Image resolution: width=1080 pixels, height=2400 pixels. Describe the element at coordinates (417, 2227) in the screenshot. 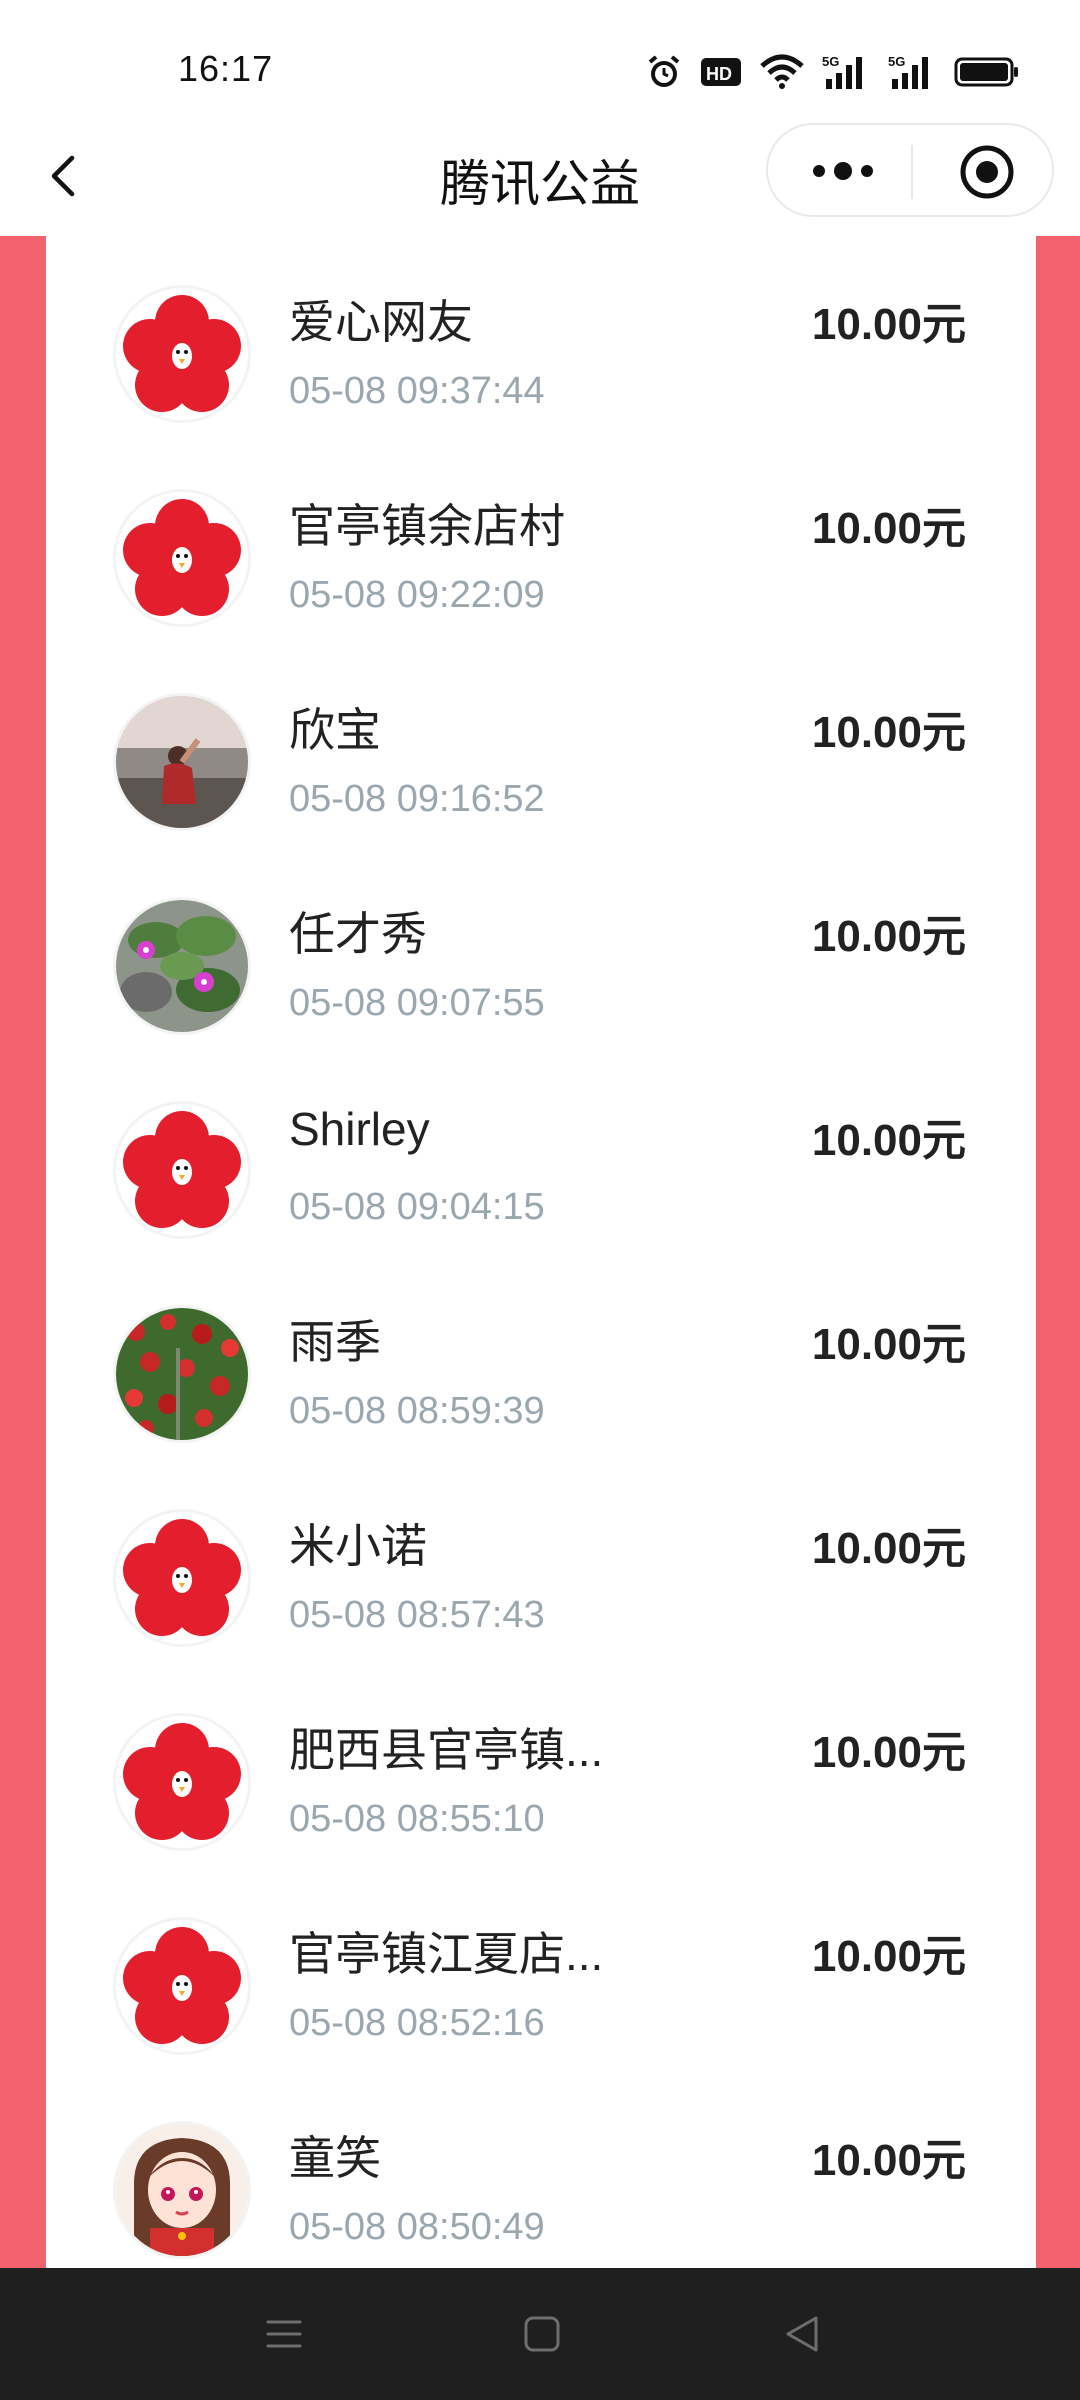

I see `donation-time: 05-08 08:50:49` at that location.